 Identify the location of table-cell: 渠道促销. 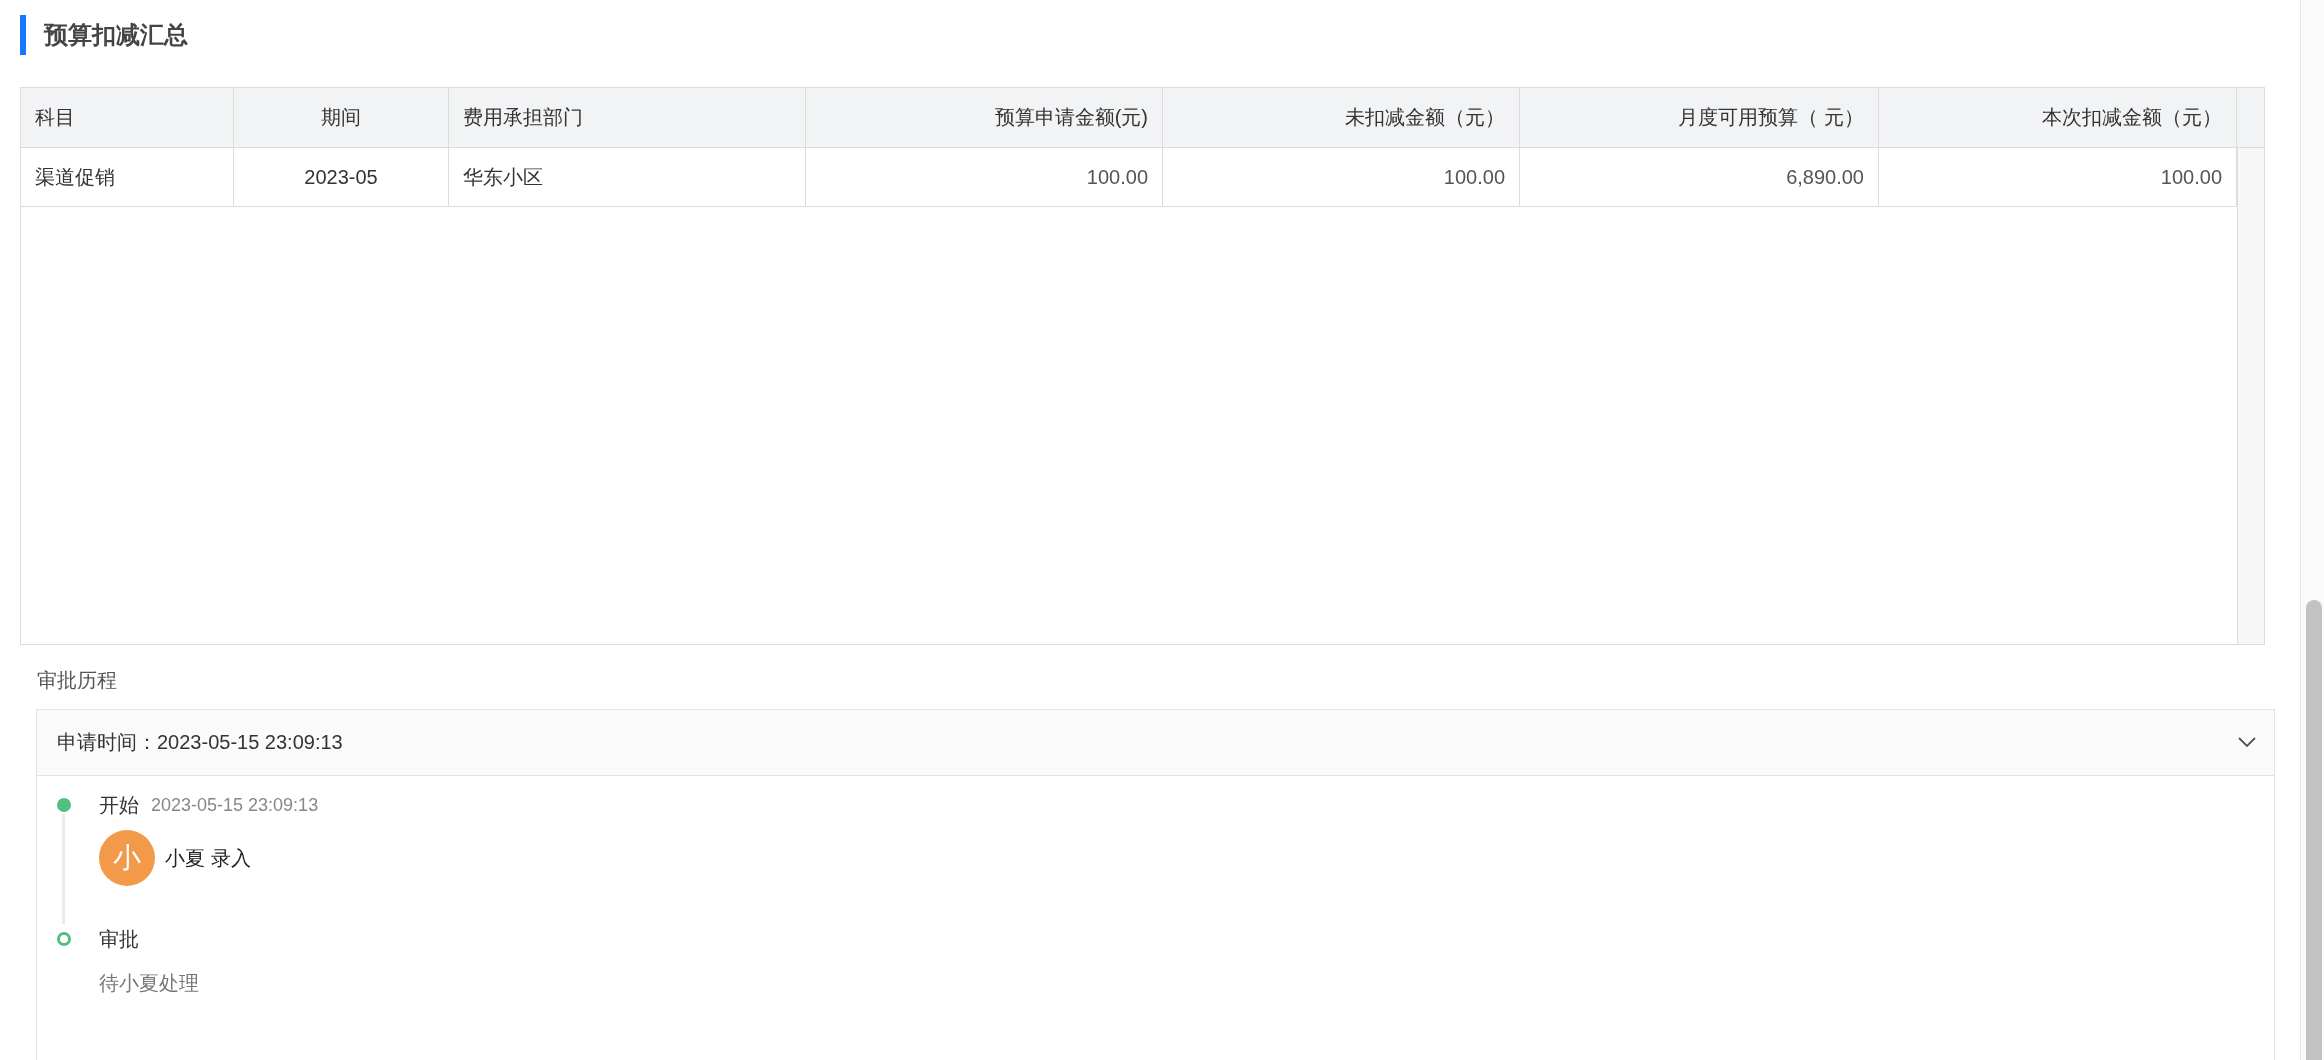
(127, 177).